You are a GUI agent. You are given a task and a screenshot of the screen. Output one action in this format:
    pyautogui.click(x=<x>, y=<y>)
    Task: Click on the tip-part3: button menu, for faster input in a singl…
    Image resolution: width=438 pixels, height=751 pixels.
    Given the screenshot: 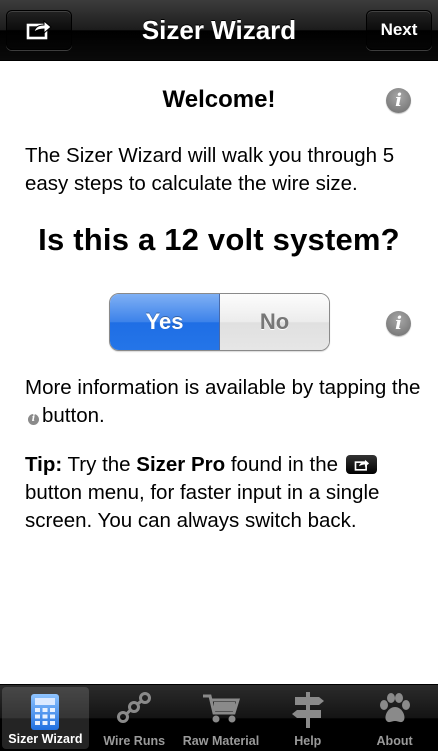 What is the action you would take?
    pyautogui.click(x=202, y=506)
    